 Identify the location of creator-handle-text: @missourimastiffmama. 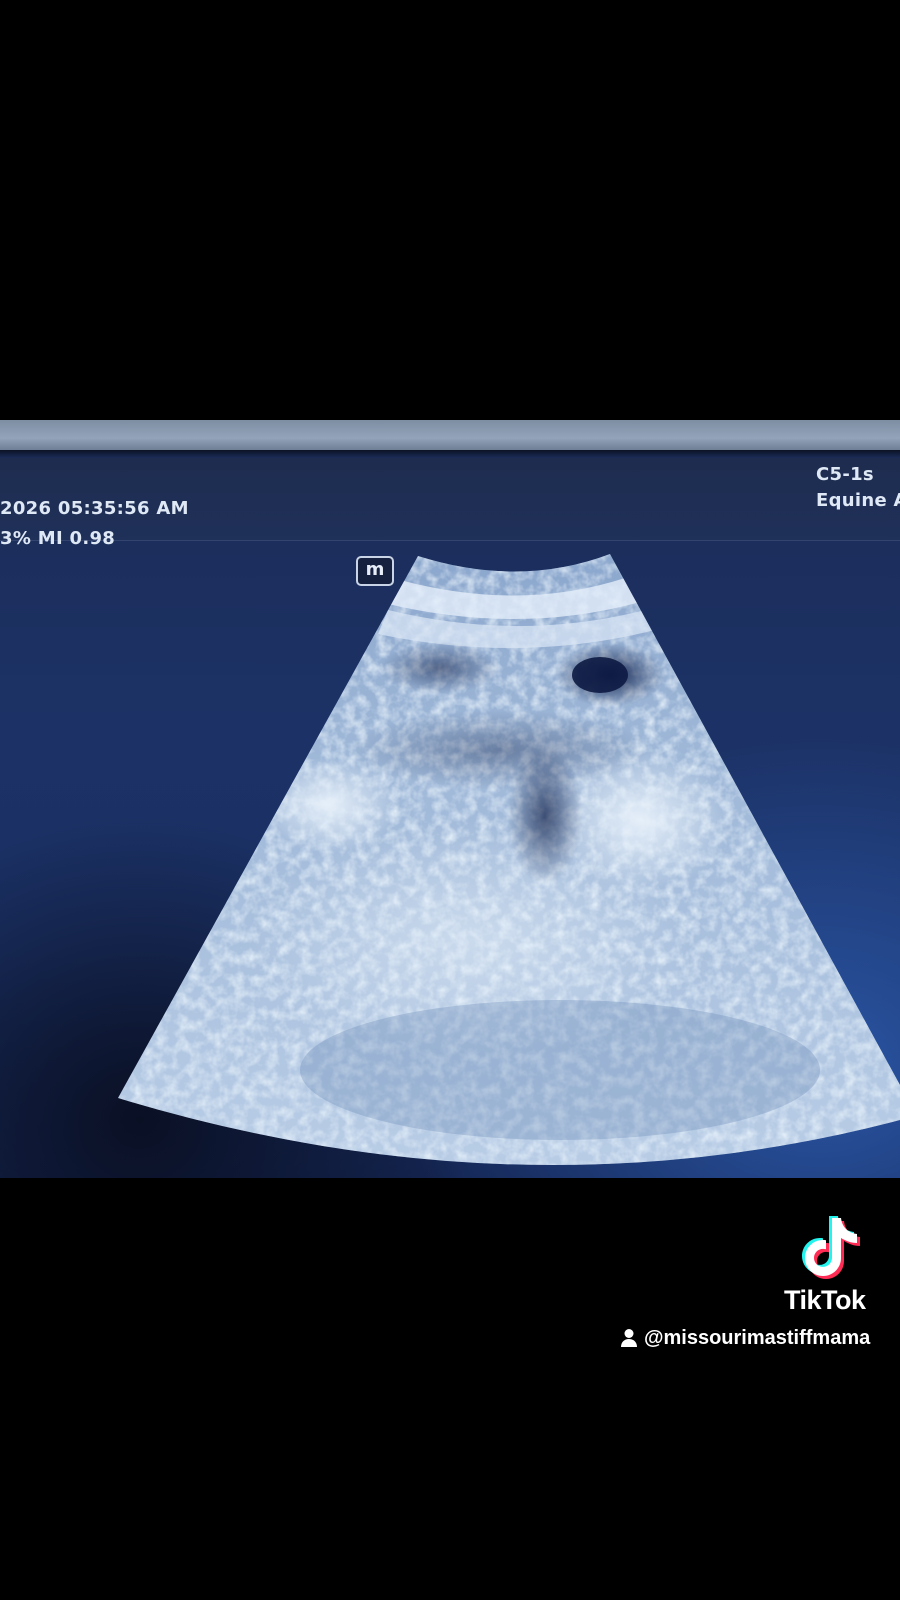
(757, 1337).